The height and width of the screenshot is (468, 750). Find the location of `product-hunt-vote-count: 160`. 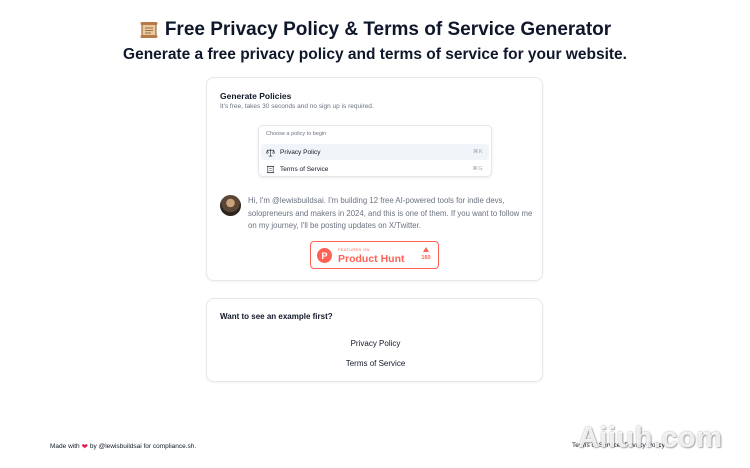

product-hunt-vote-count: 160 is located at coordinates (426, 258).